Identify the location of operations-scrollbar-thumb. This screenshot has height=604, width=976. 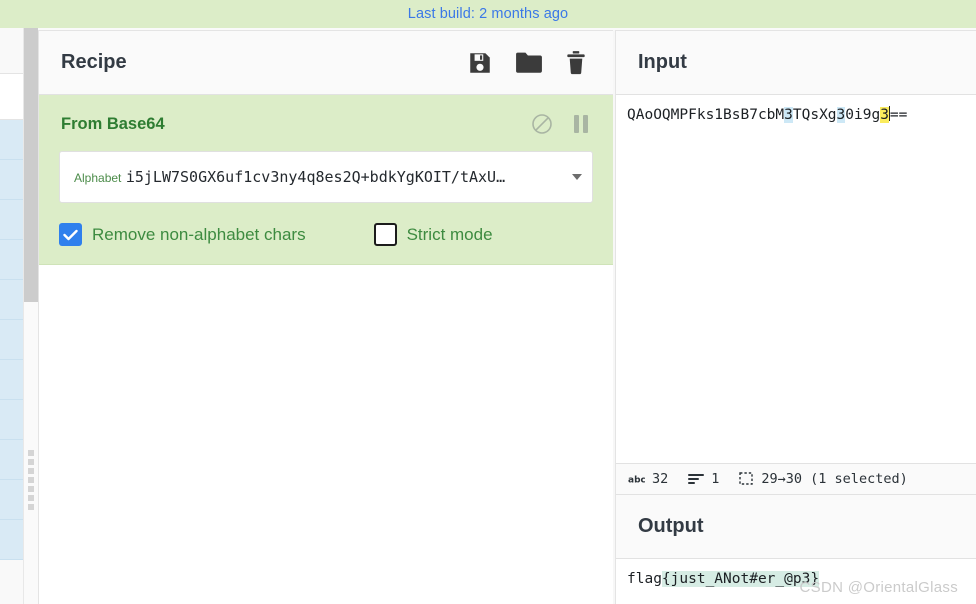
(31, 165).